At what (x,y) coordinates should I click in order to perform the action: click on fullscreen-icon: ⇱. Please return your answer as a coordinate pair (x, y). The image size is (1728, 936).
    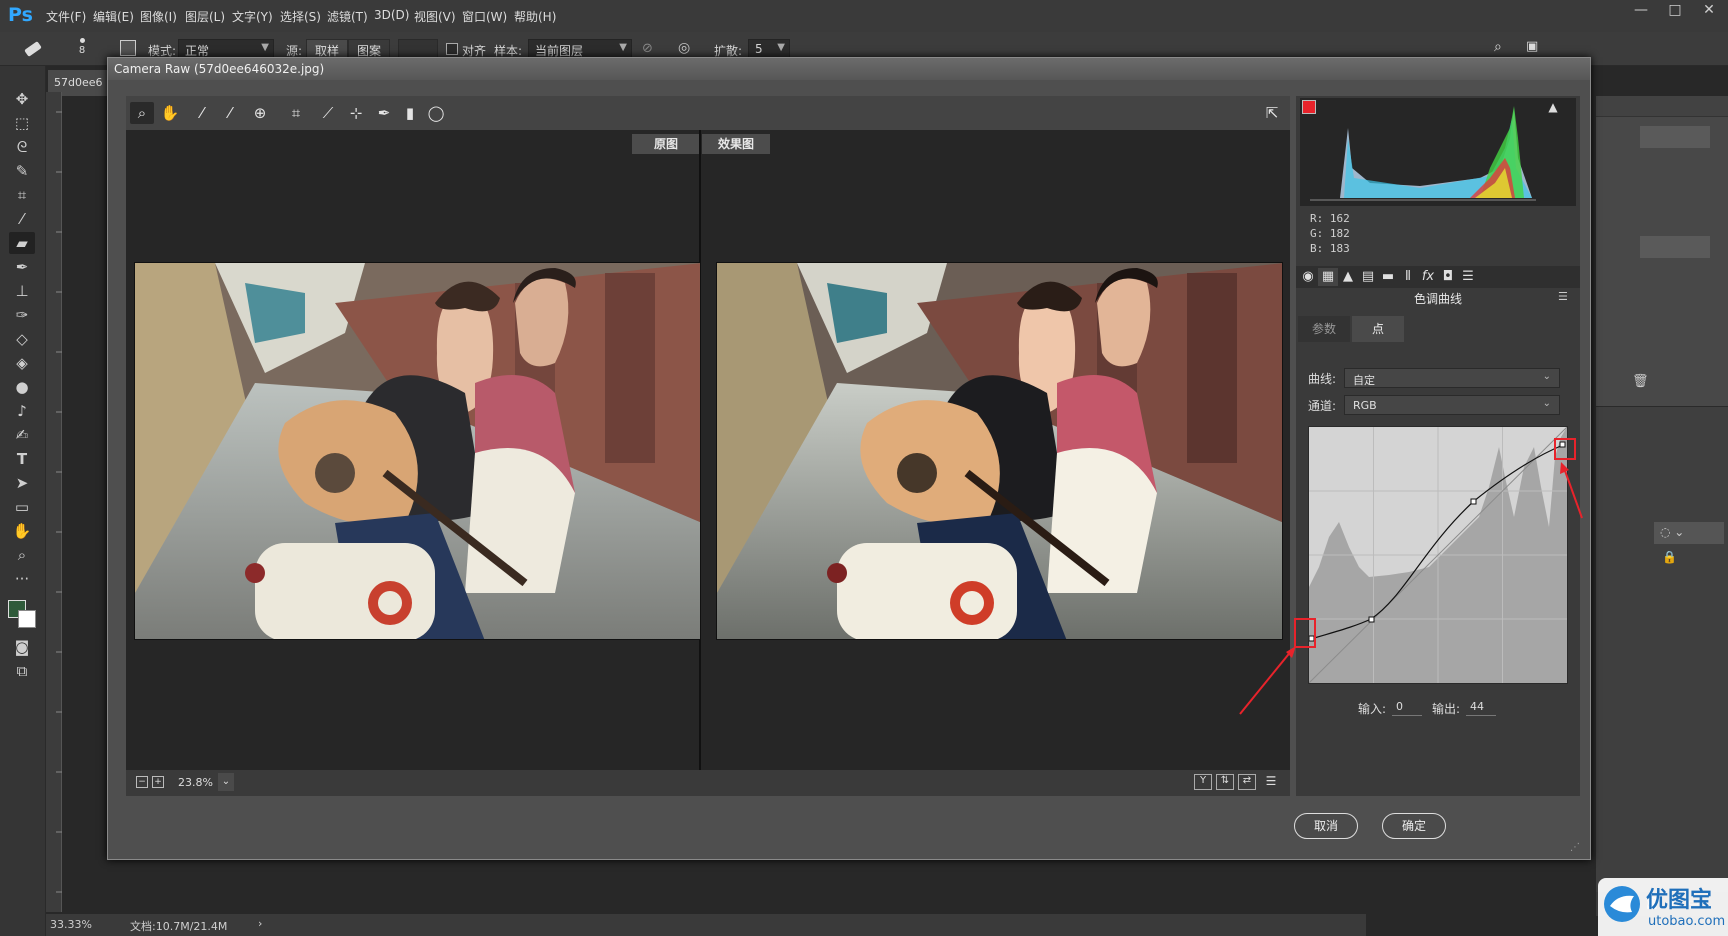
    Looking at the image, I should click on (1272, 113).